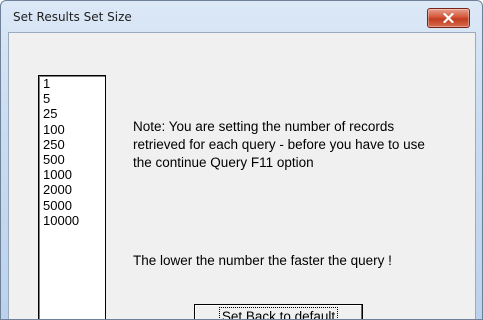  I want to click on default-button-label: Set Back to default, so click(278, 313).